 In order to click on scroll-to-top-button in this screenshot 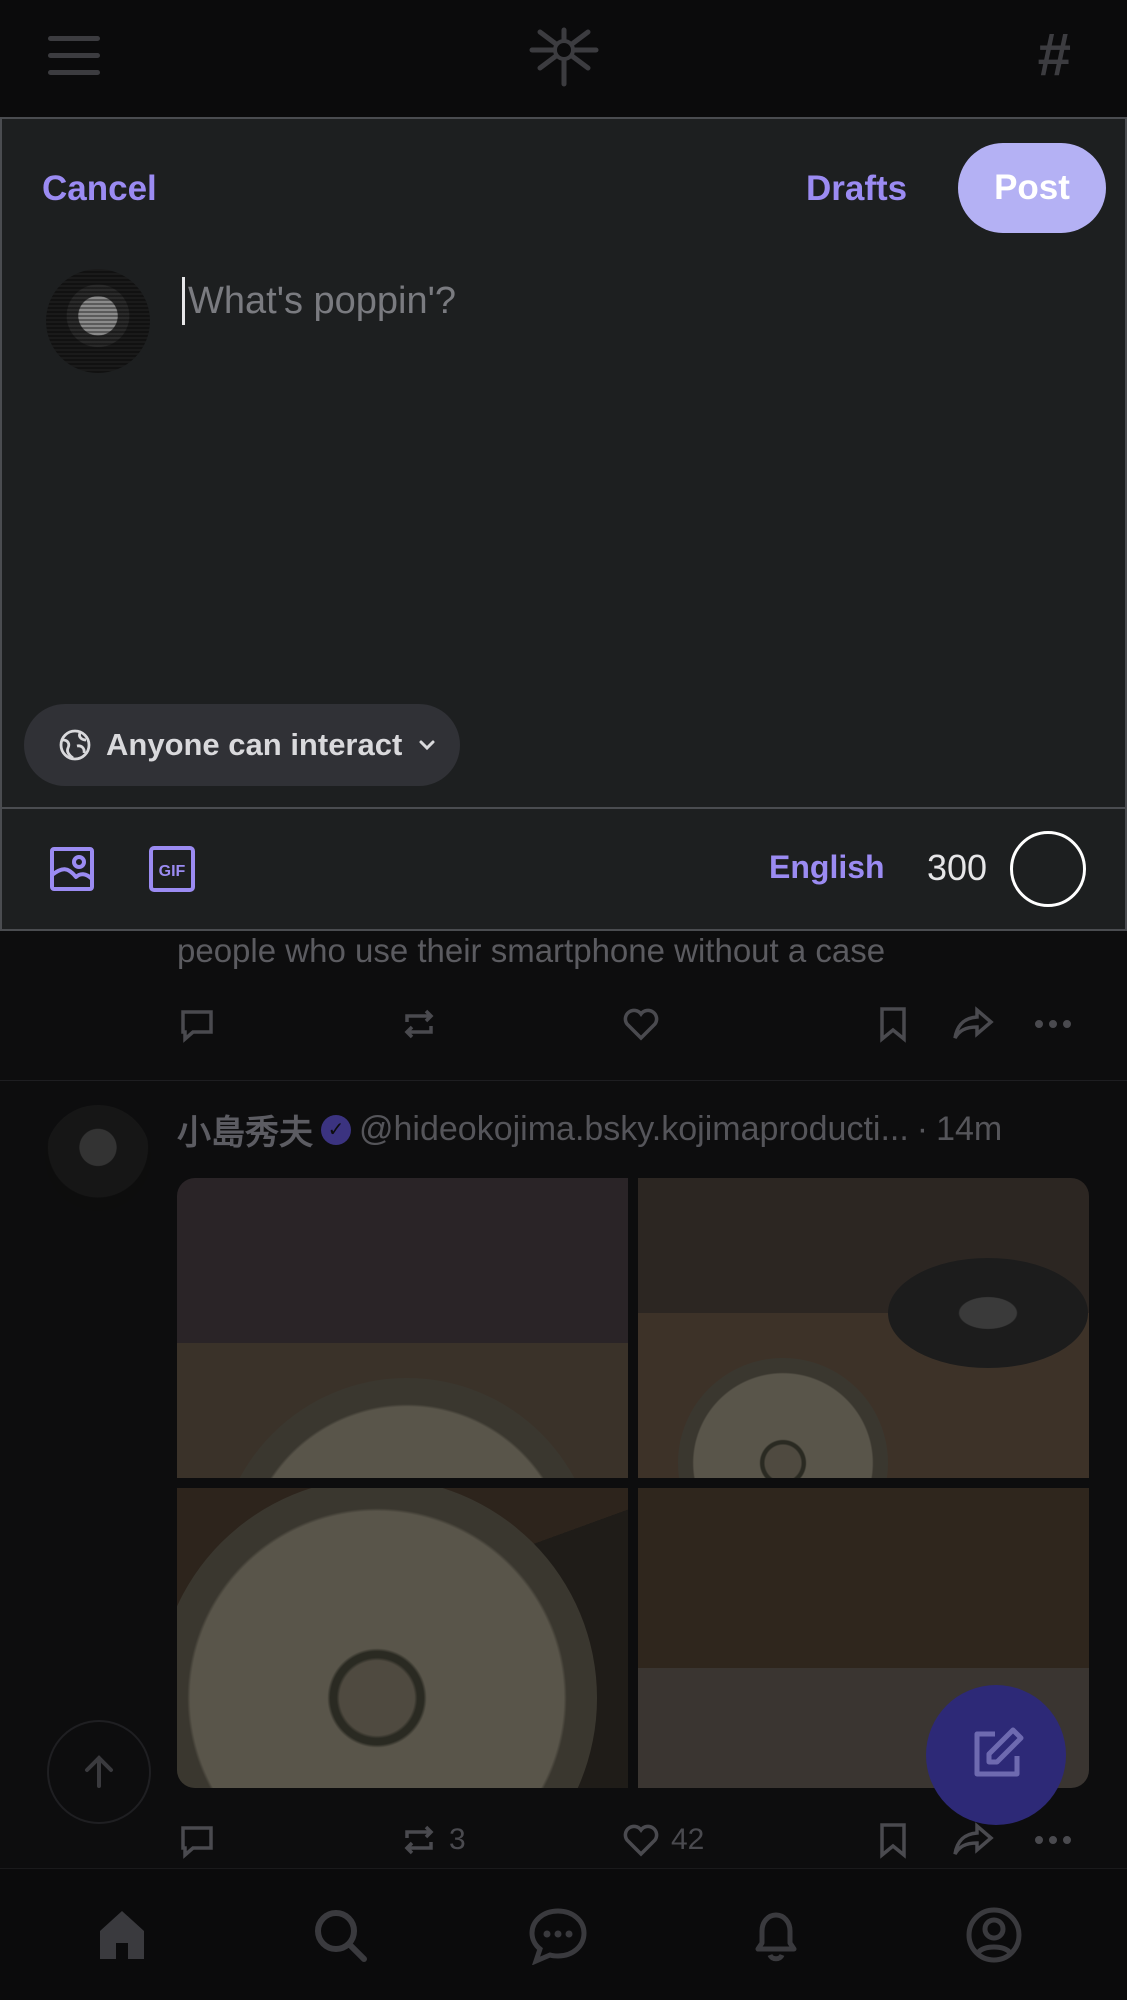, I will do `click(99, 1772)`.